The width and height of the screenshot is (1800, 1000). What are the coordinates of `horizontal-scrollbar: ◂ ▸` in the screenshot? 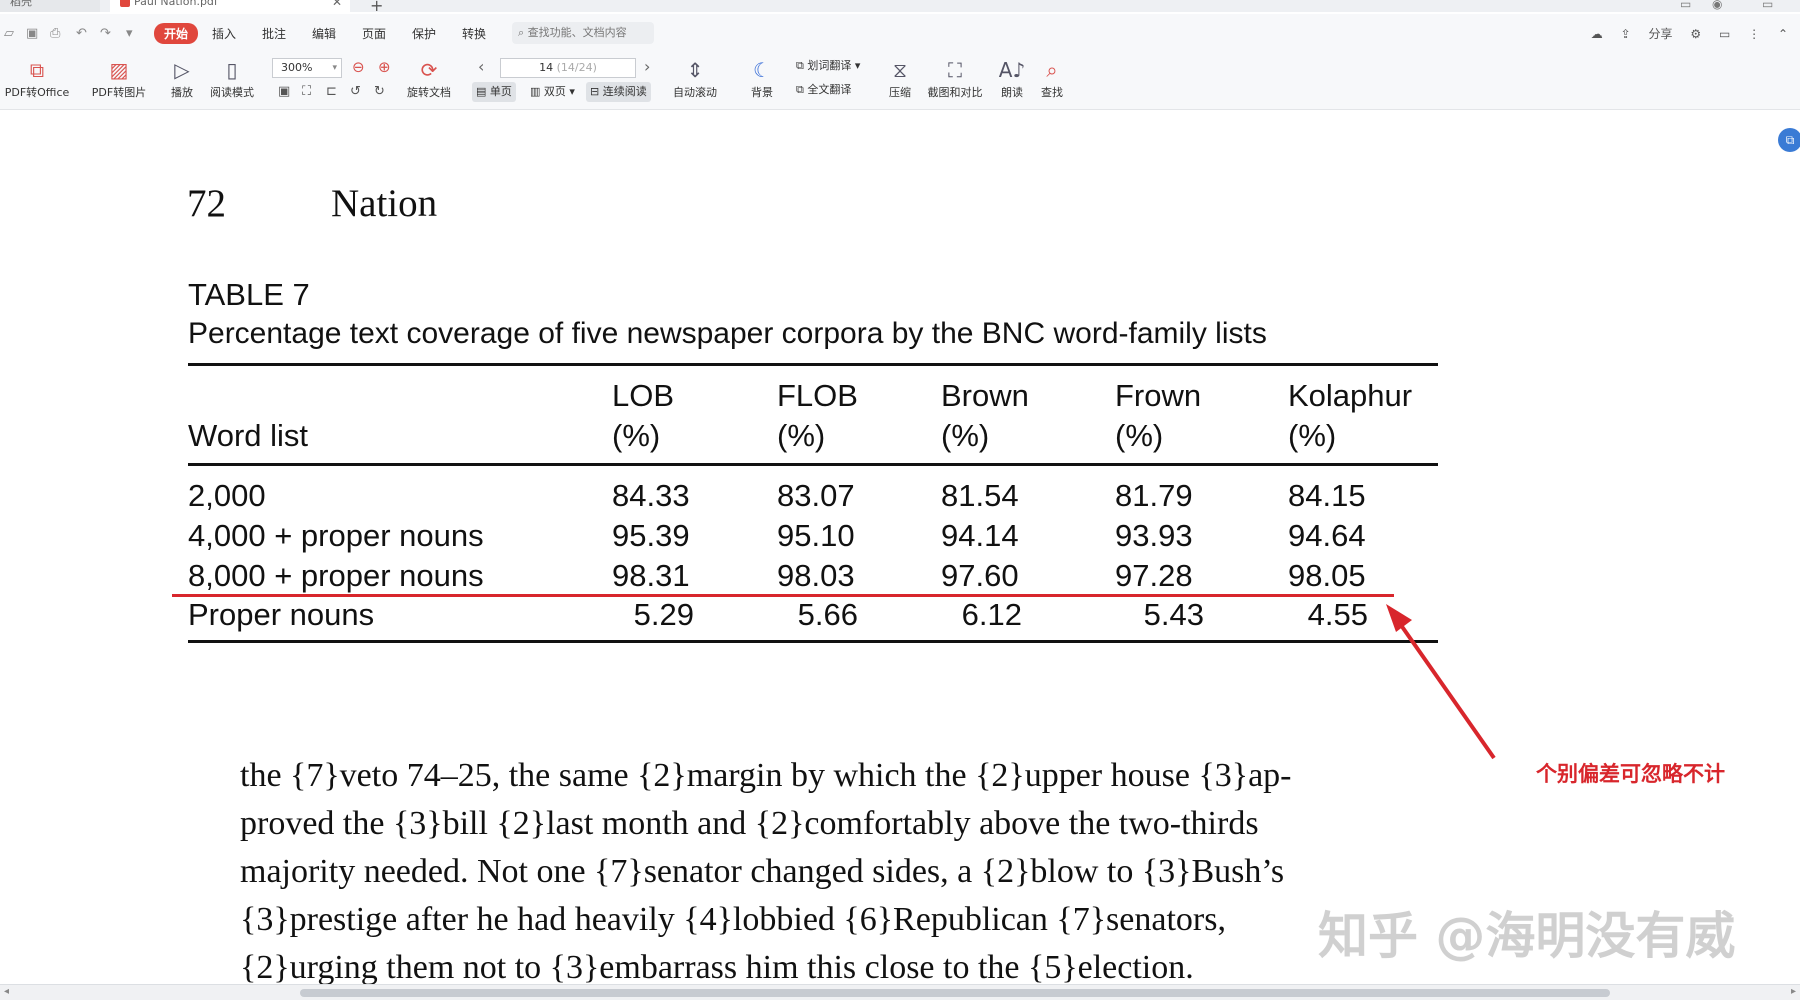 It's located at (900, 992).